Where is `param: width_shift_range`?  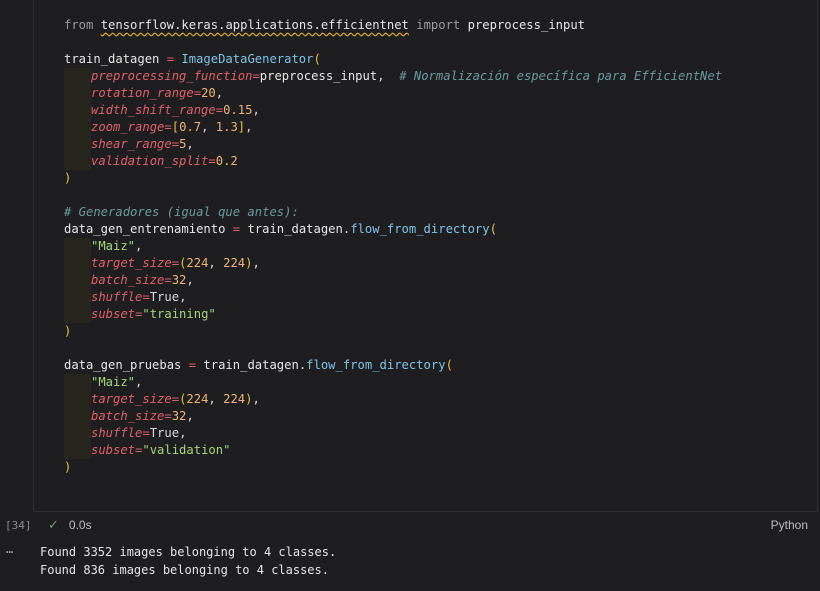 param: width_shift_range is located at coordinates (153, 110).